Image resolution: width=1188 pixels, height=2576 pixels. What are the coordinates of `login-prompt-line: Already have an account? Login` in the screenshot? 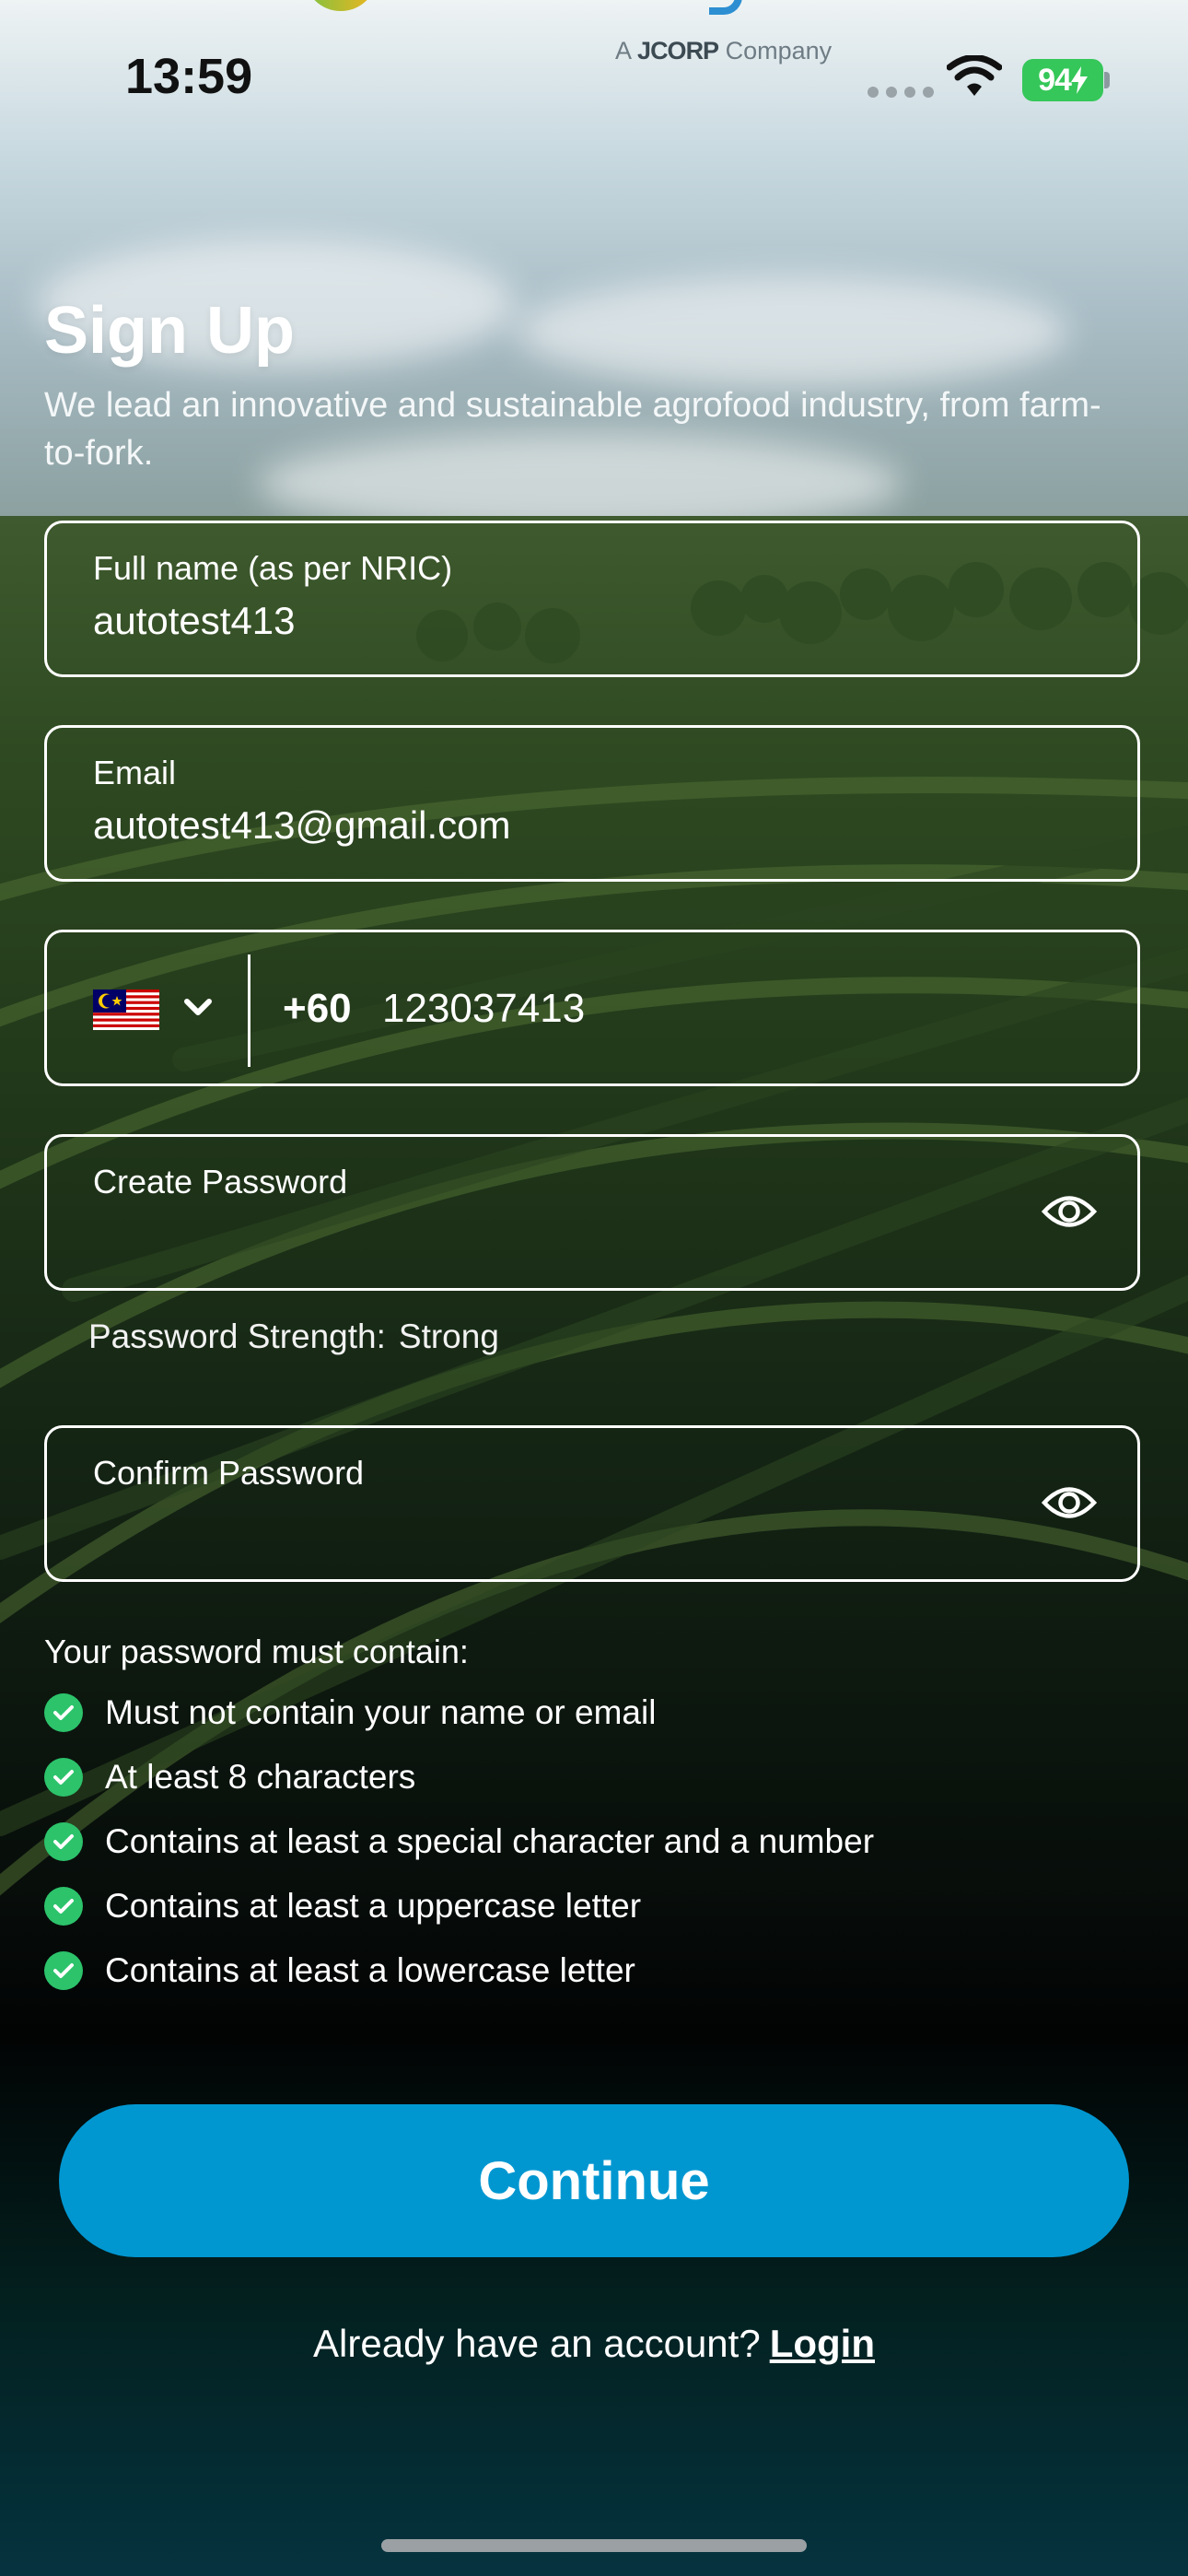 It's located at (594, 2344).